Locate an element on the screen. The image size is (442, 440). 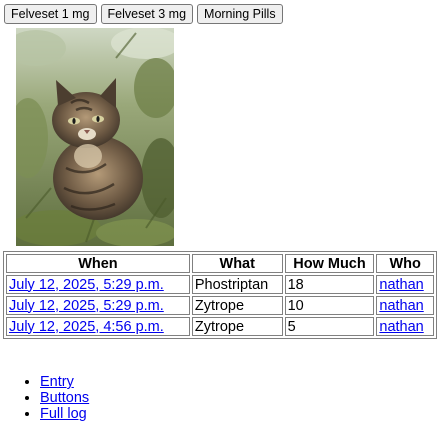
buttons-nav-link: Buttons is located at coordinates (64, 398).